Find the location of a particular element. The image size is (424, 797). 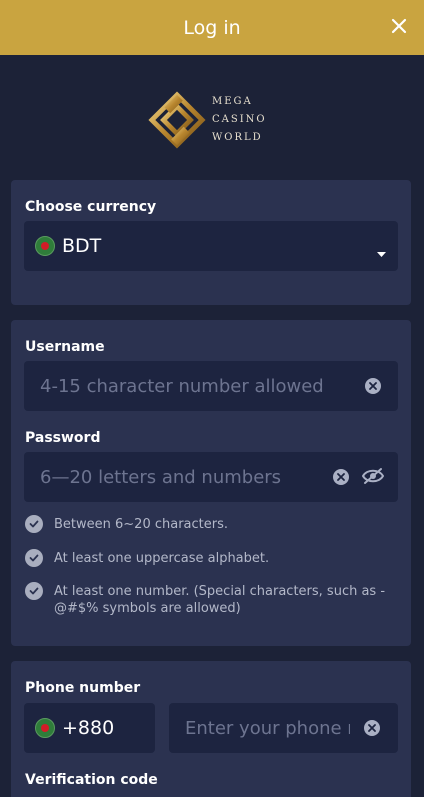

mega-casino-world-logo: MEGA CASINO WORLD is located at coordinates (213, 120).